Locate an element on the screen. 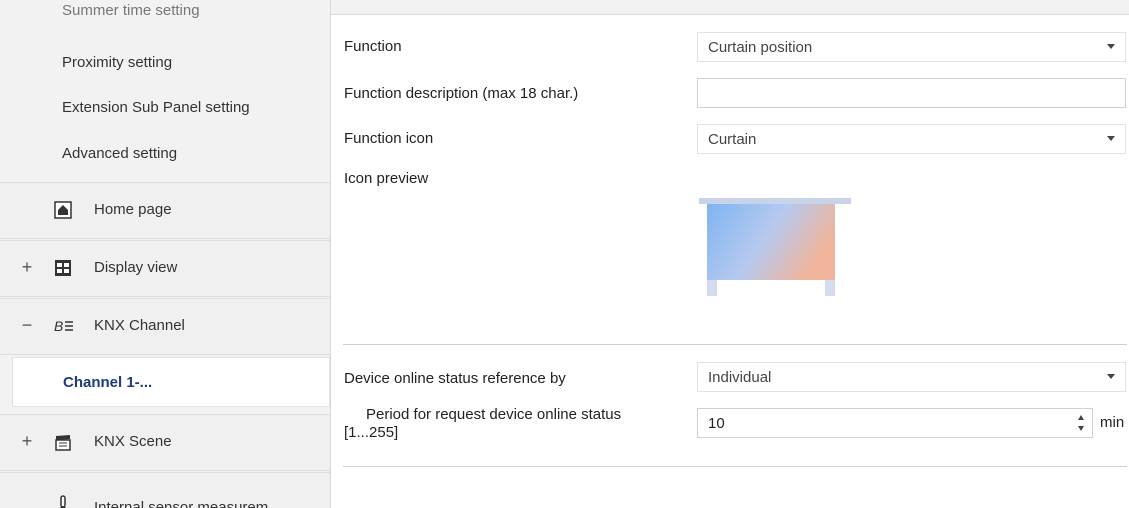  online-reference-select: Individual is located at coordinates (911, 377).